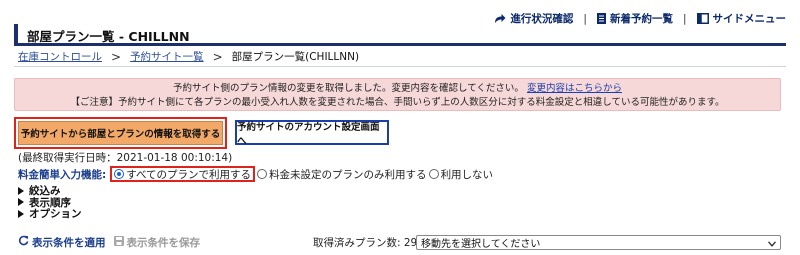 Image resolution: width=800 pixels, height=255 pixels. I want to click on jump-to-select: 移動先を選択してください, so click(598, 242).